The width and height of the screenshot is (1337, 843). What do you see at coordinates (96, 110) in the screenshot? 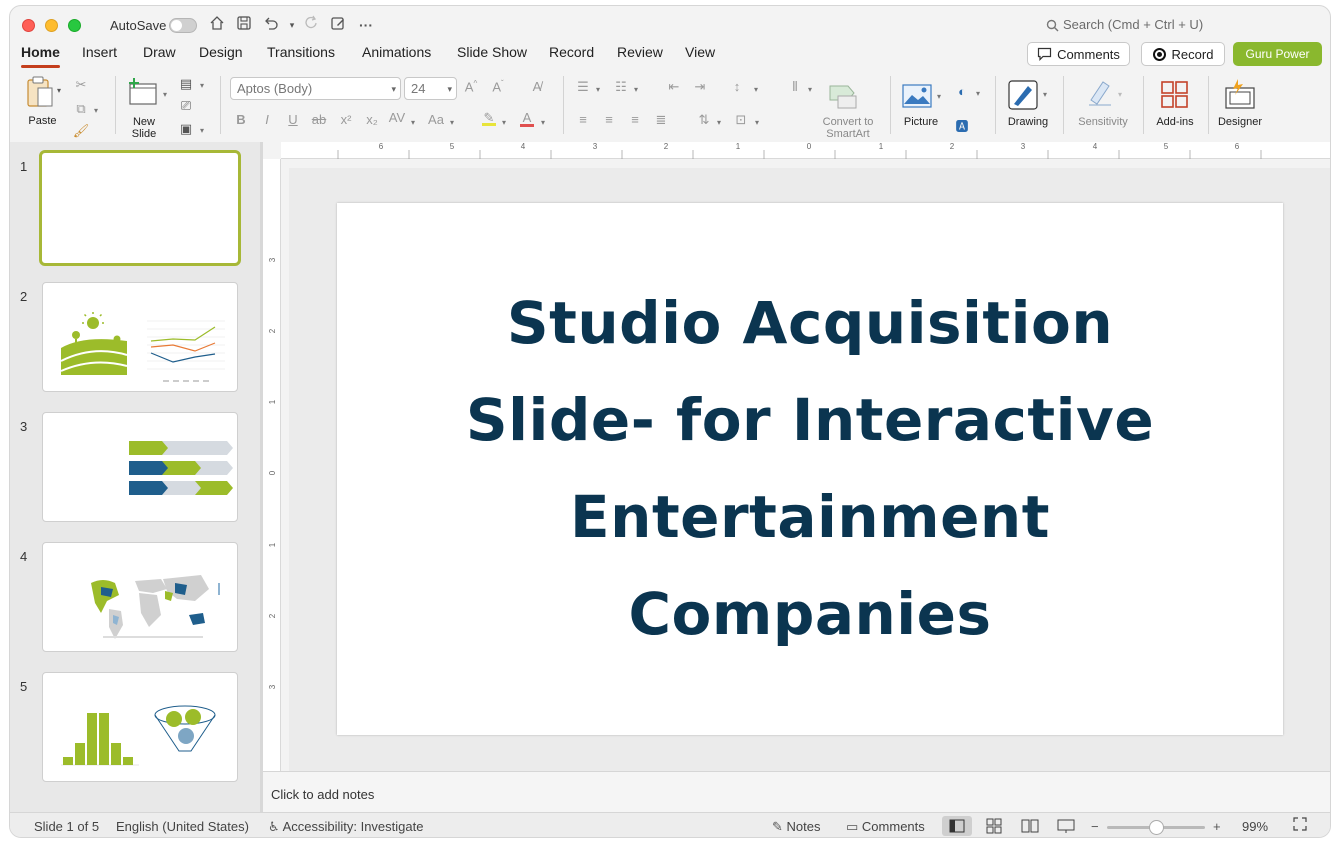
I see `copy-dropdown-icon: ▾` at bounding box center [96, 110].